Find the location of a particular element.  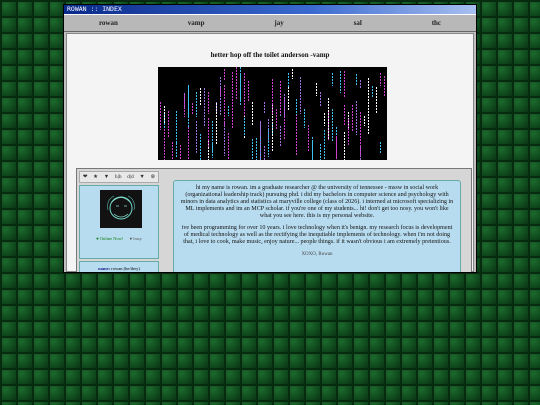

name-panel: name: rowan (he/they) is located at coordinates (119, 266).